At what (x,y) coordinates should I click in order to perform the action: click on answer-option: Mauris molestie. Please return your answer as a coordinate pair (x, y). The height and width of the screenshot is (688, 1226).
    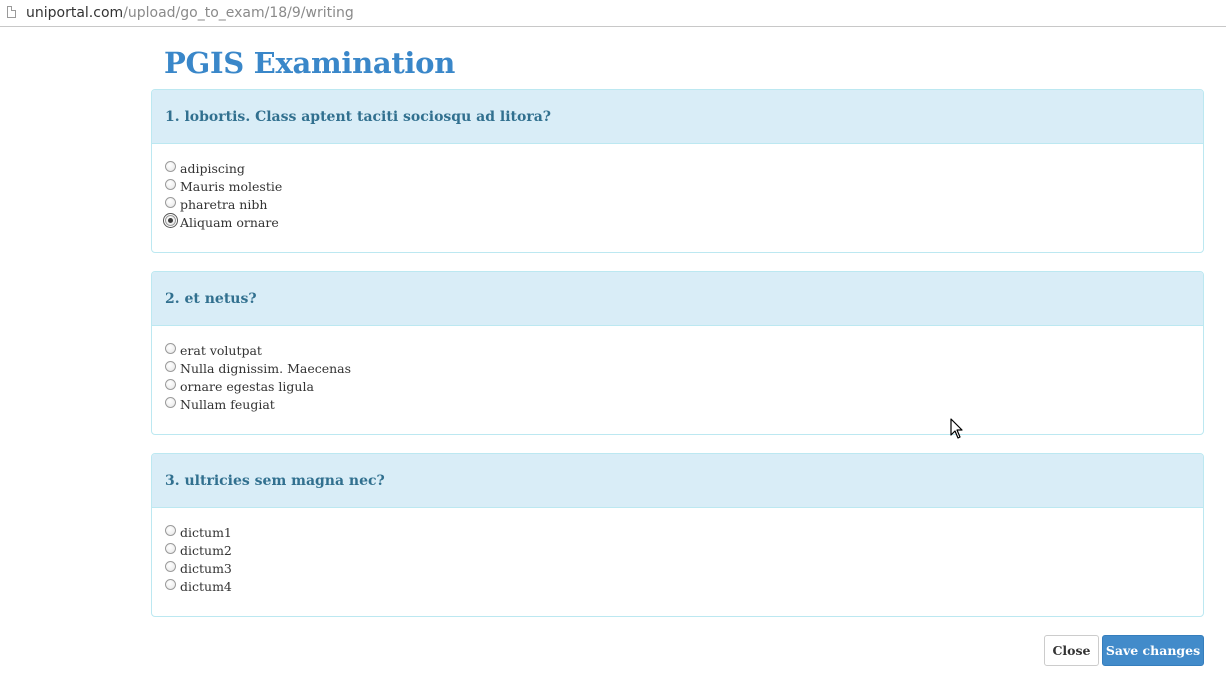
    Looking at the image, I should click on (684, 186).